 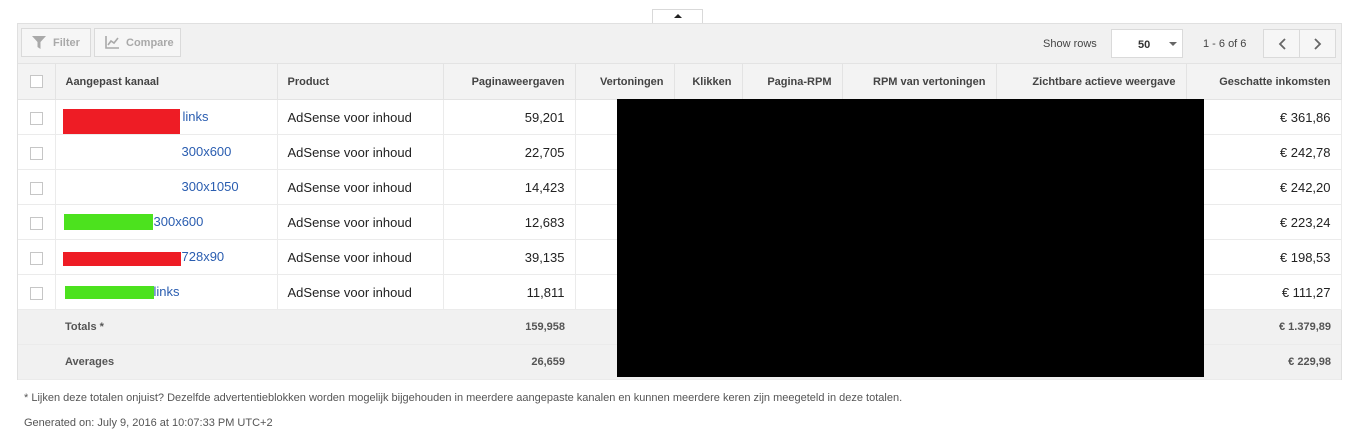 What do you see at coordinates (1264, 257) in the screenshot?
I see `earnings-cell: € 198,53` at bounding box center [1264, 257].